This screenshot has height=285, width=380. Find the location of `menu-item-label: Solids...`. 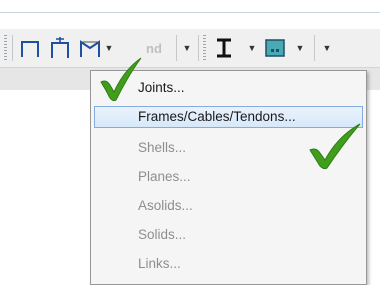

menu-item-label: Solids... is located at coordinates (162, 234).